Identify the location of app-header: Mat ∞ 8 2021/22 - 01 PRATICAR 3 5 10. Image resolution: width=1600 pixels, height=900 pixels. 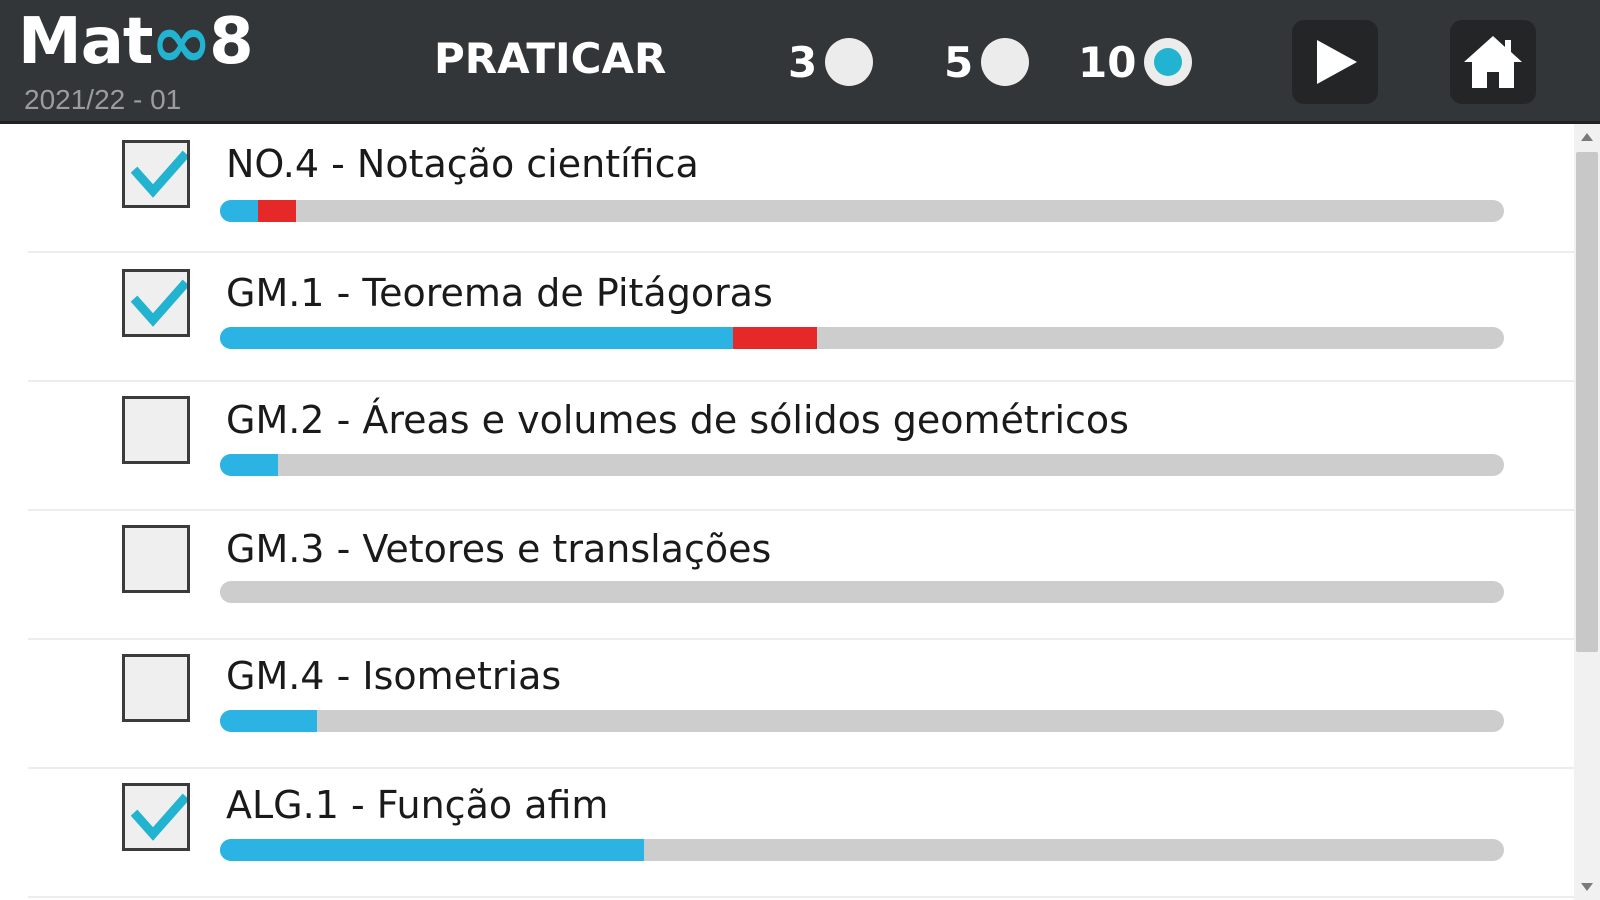
(800, 62).